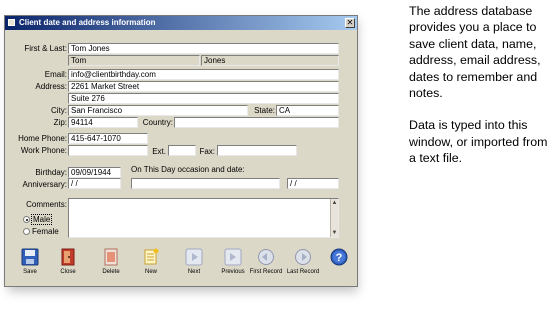 The image size is (552, 322). What do you see at coordinates (26, 219) in the screenshot?
I see `male-radio` at bounding box center [26, 219].